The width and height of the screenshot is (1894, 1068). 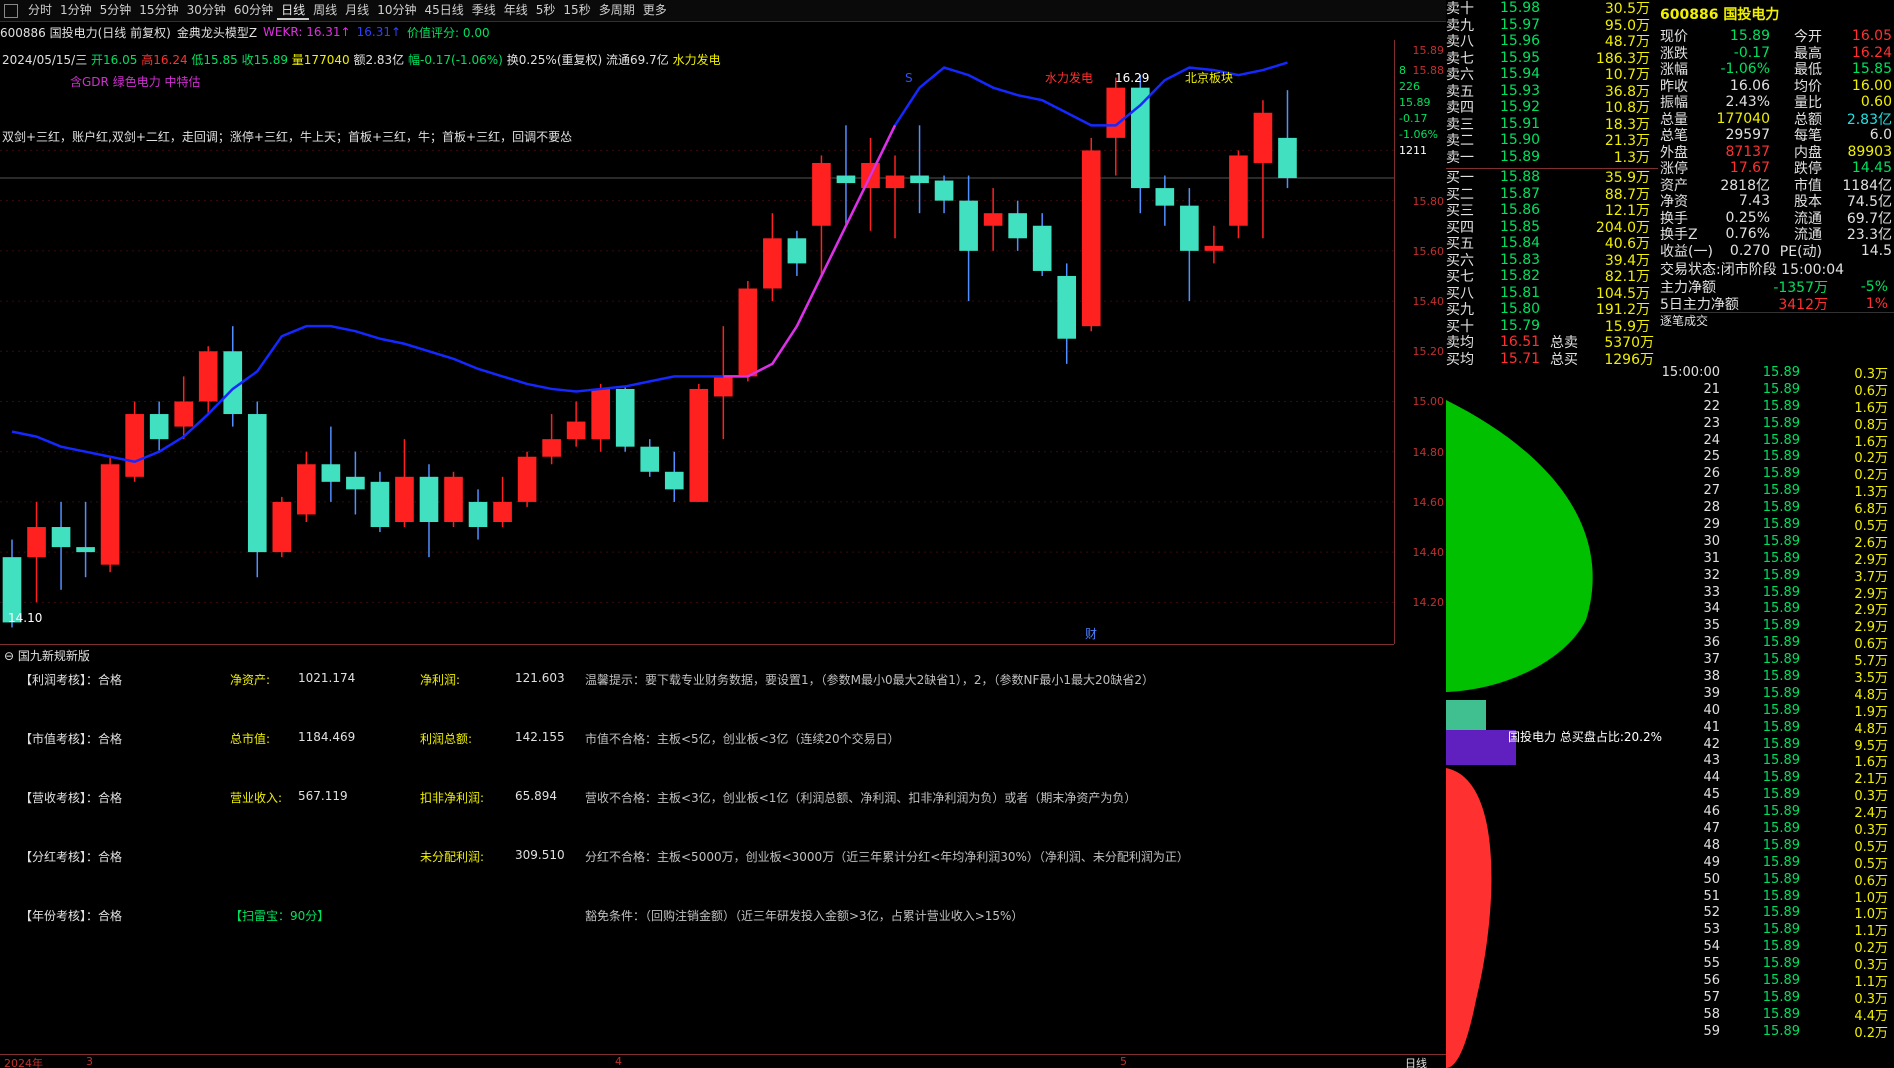 What do you see at coordinates (1871, 52) in the screenshot?
I see `quote-value-2: 16.24` at bounding box center [1871, 52].